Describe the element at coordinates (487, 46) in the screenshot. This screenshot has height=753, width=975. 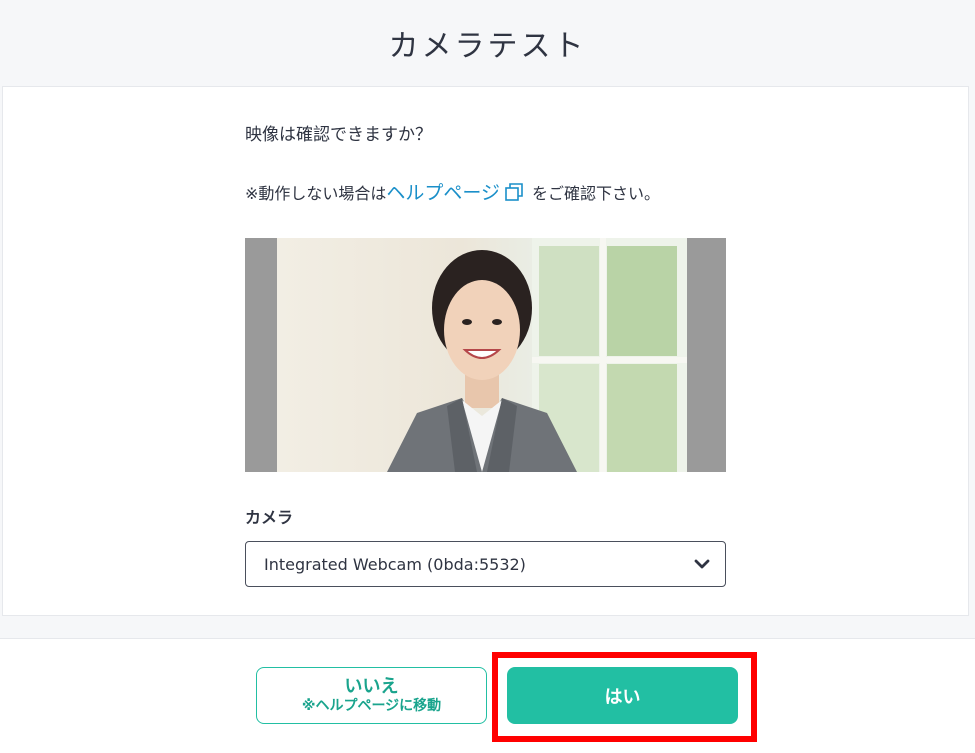
I see `page-title: カメラテスト` at that location.